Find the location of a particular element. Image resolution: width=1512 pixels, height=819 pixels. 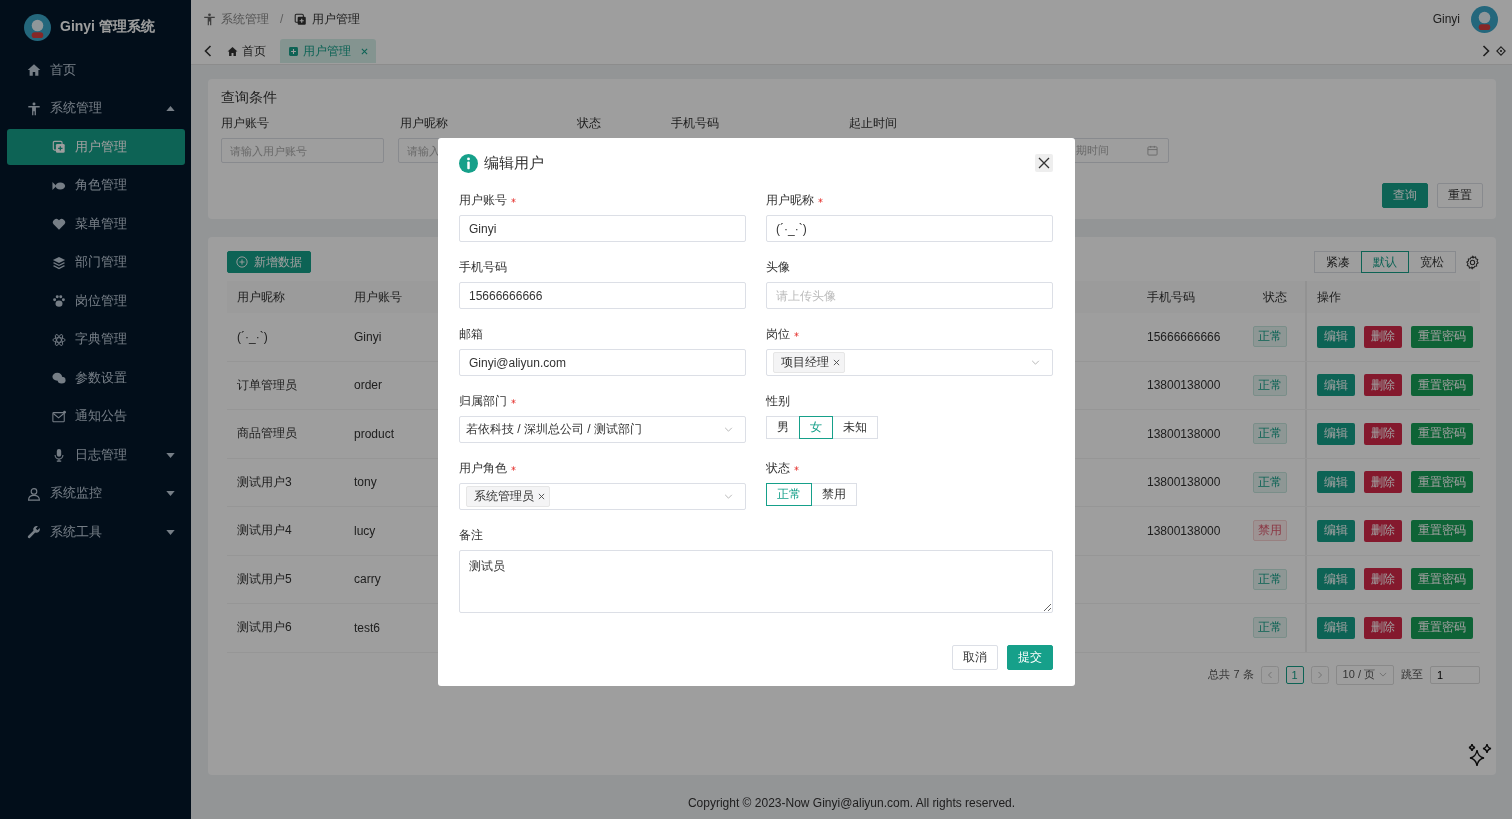

wrench-icon is located at coordinates (34, 532).